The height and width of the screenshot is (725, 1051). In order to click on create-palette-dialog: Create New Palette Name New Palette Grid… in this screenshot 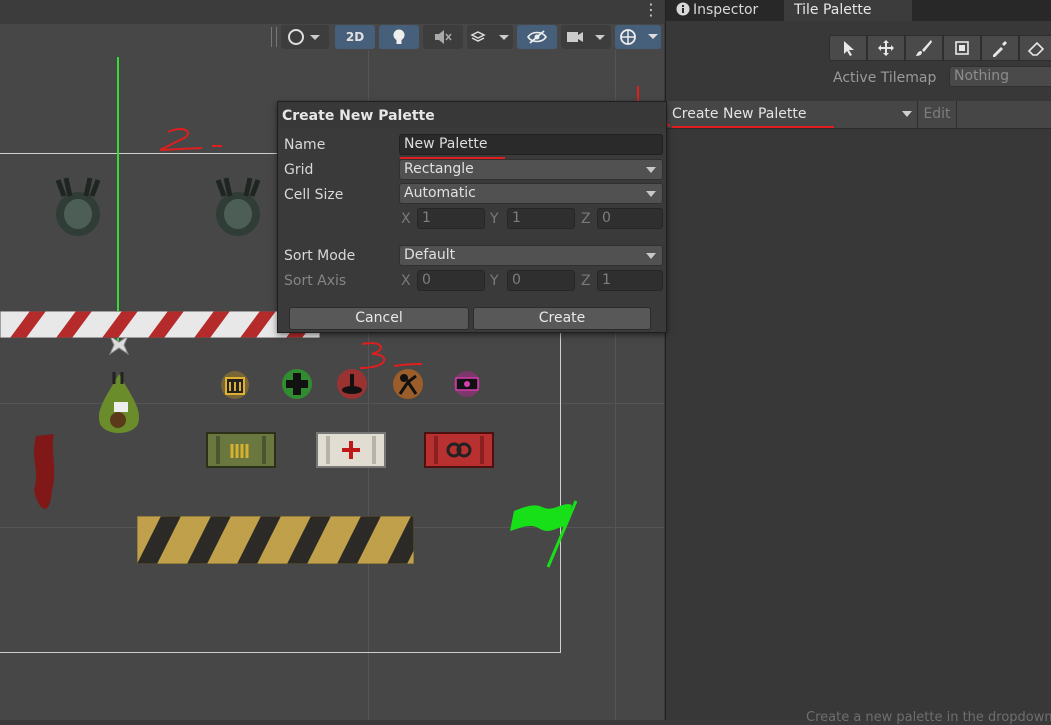, I will do `click(472, 217)`.